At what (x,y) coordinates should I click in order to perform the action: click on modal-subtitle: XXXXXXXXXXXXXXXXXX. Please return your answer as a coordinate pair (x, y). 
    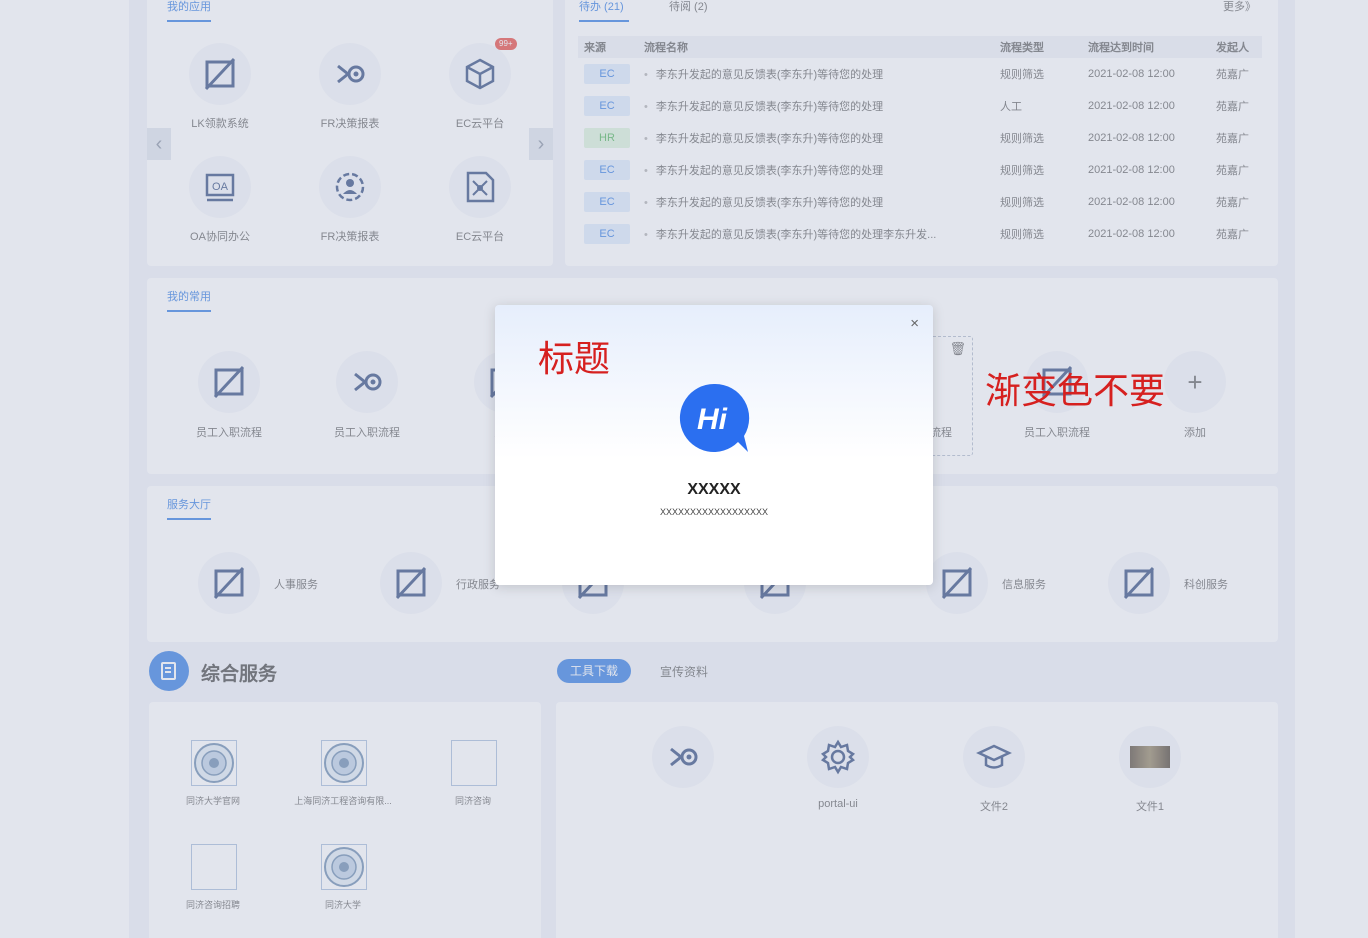
    Looking at the image, I should click on (714, 512).